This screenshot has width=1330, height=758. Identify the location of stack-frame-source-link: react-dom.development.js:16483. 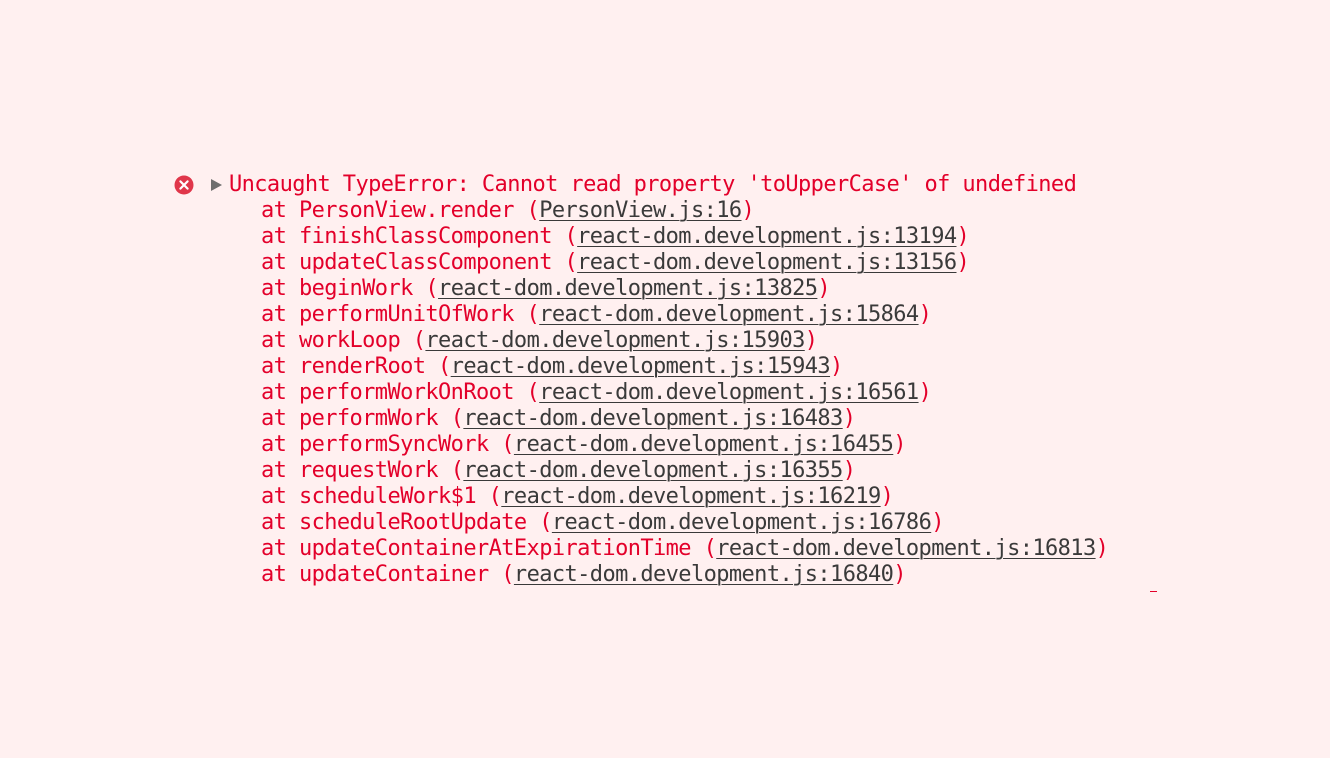
(653, 418).